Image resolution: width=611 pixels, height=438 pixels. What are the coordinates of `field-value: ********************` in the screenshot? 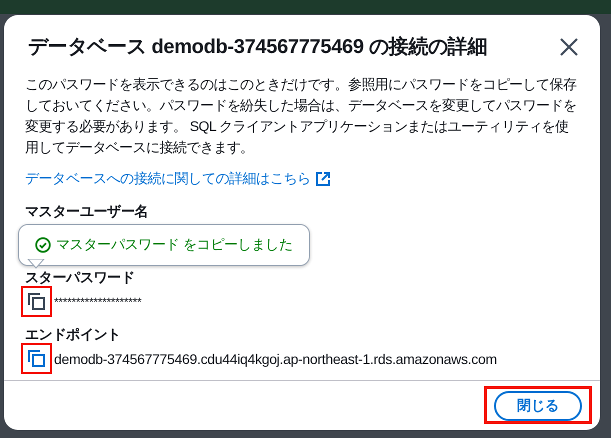 It's located at (98, 301).